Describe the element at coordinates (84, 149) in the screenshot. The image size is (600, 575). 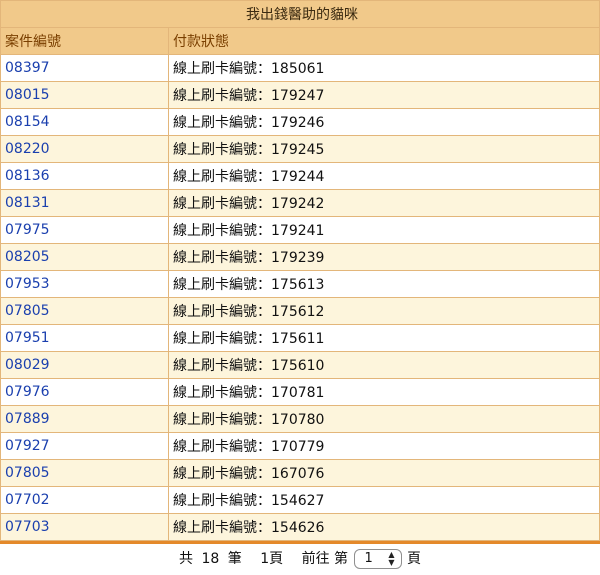
I see `case-id-cell: 08220` at that location.